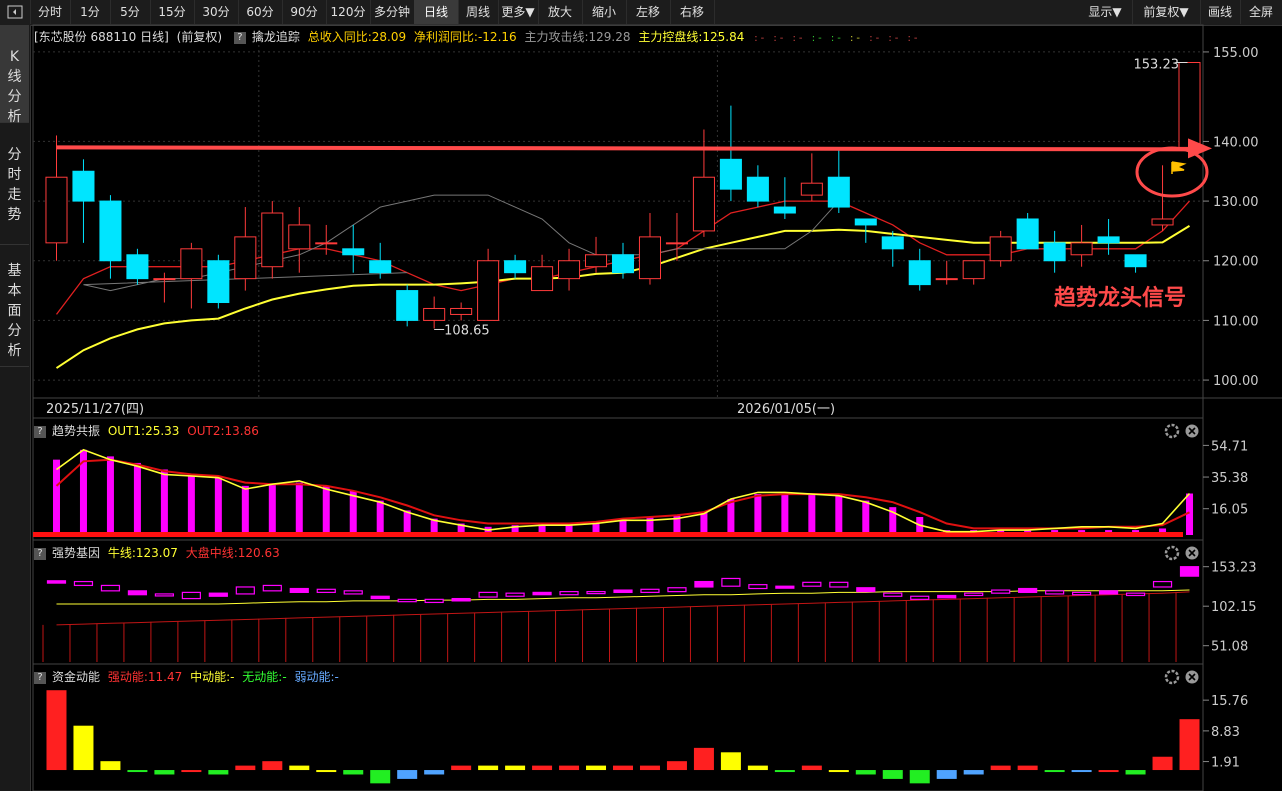 This screenshot has width=1282, height=791. What do you see at coordinates (1120, 298) in the screenshot?
I see `signal-annotation: 趋势龙头信号` at bounding box center [1120, 298].